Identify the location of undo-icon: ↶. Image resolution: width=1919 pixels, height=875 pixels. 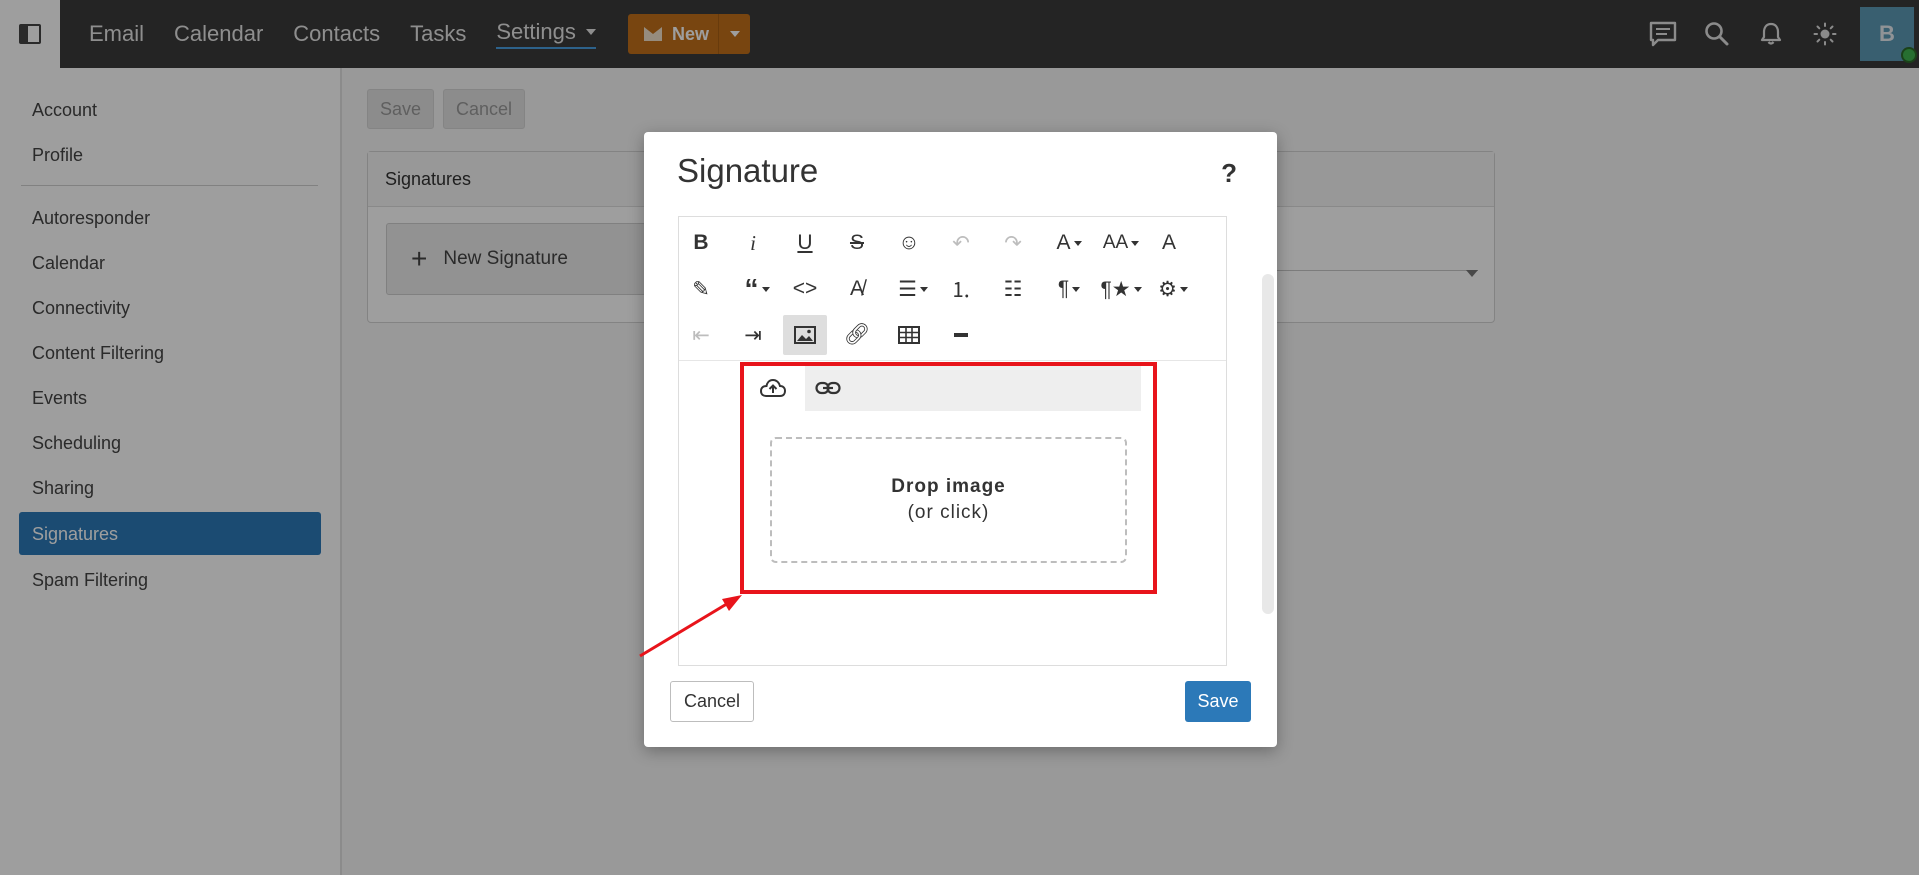
(961, 243).